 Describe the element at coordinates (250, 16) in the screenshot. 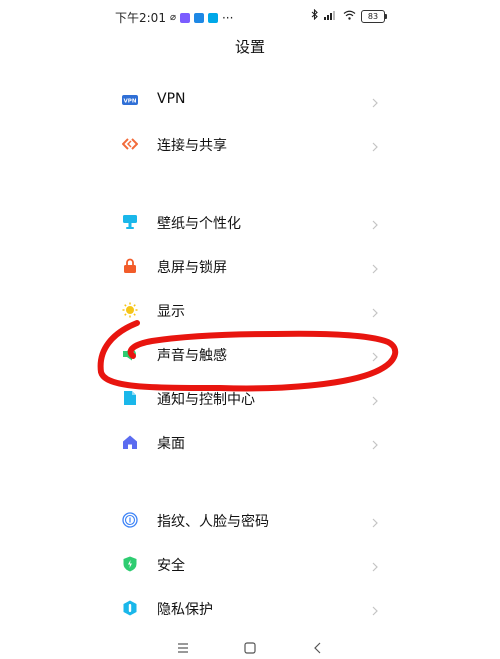

I see `status-bar: 下午2:01 ⌀ ··· 83` at that location.